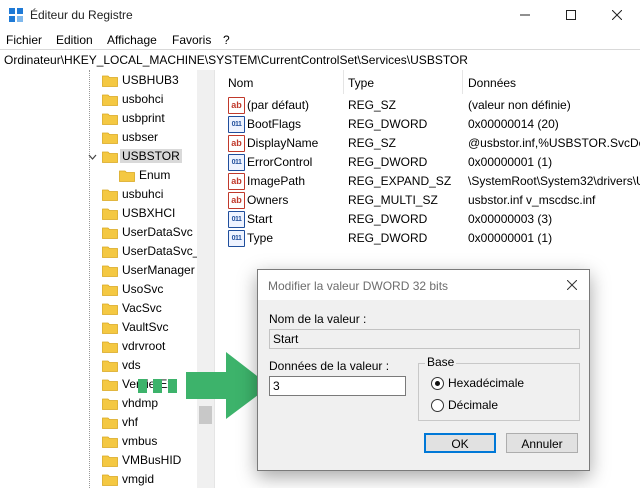 The width and height of the screenshot is (640, 488). I want to click on tree-item-label: VacSvc, so click(142, 308).